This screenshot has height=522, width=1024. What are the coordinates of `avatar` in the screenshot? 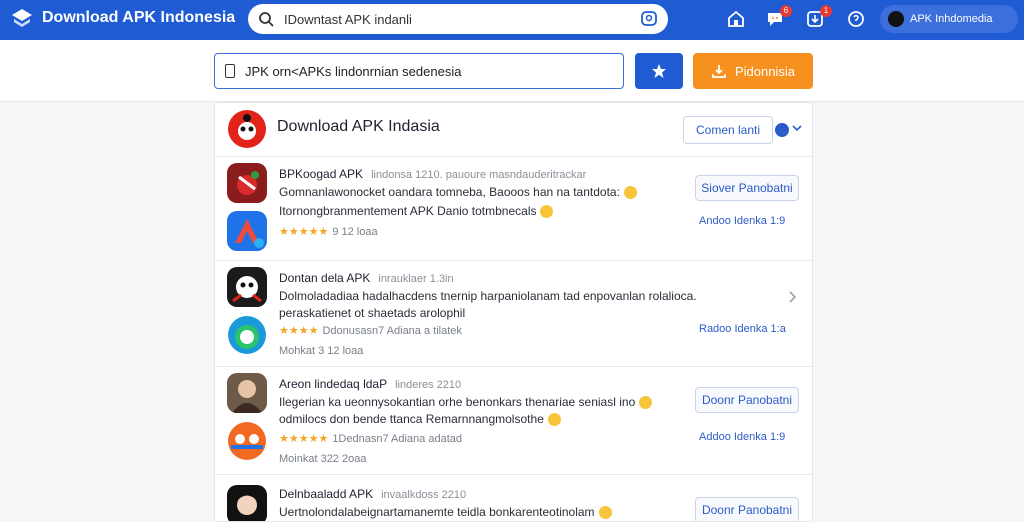 It's located at (896, 19).